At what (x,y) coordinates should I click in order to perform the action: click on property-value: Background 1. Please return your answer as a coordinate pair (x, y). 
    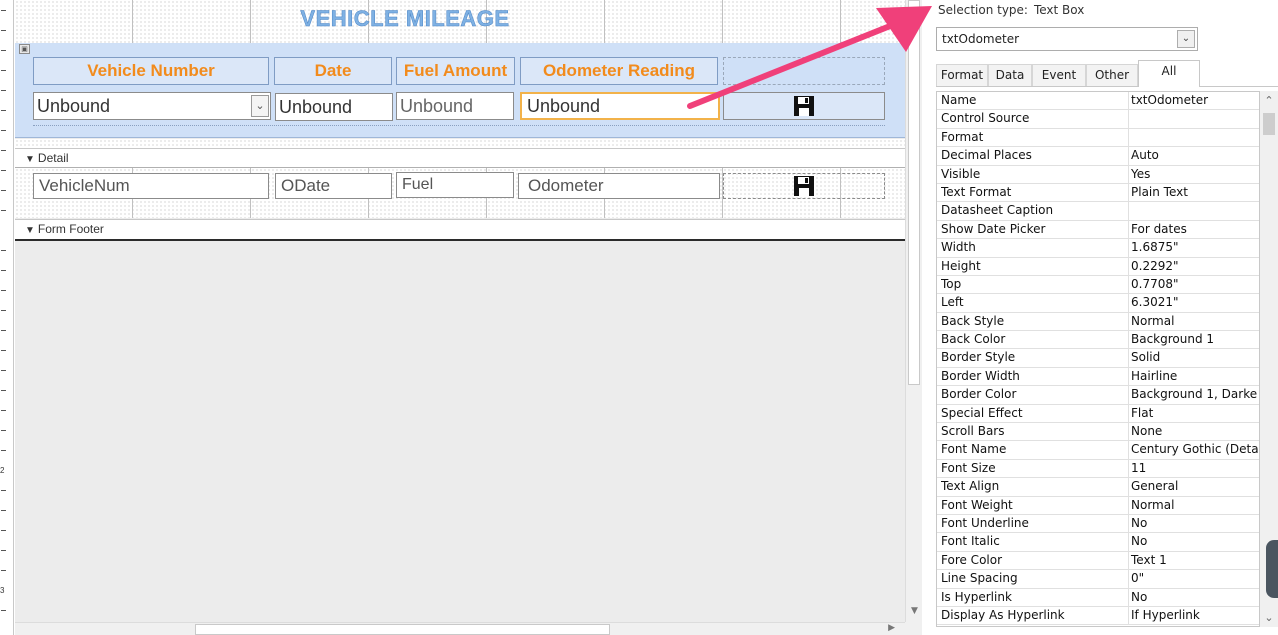
    Looking at the image, I should click on (1193, 340).